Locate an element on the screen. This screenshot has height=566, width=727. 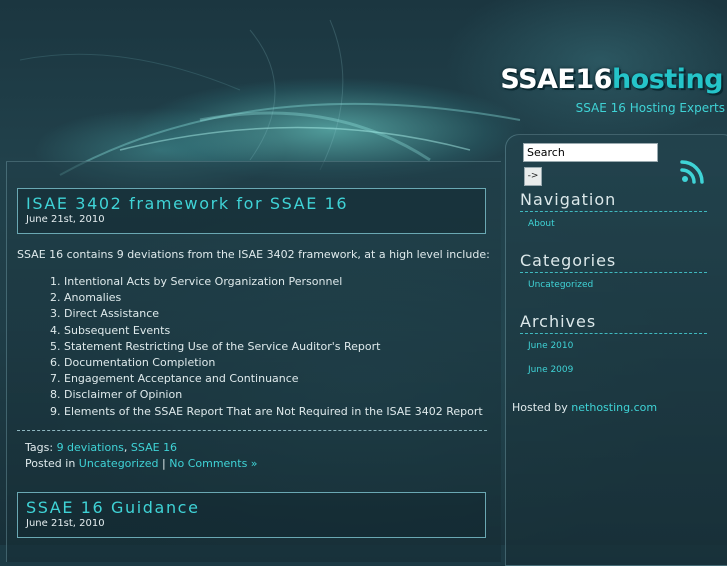
hosted-by: Hosted by nethosting.com is located at coordinates (584, 407).